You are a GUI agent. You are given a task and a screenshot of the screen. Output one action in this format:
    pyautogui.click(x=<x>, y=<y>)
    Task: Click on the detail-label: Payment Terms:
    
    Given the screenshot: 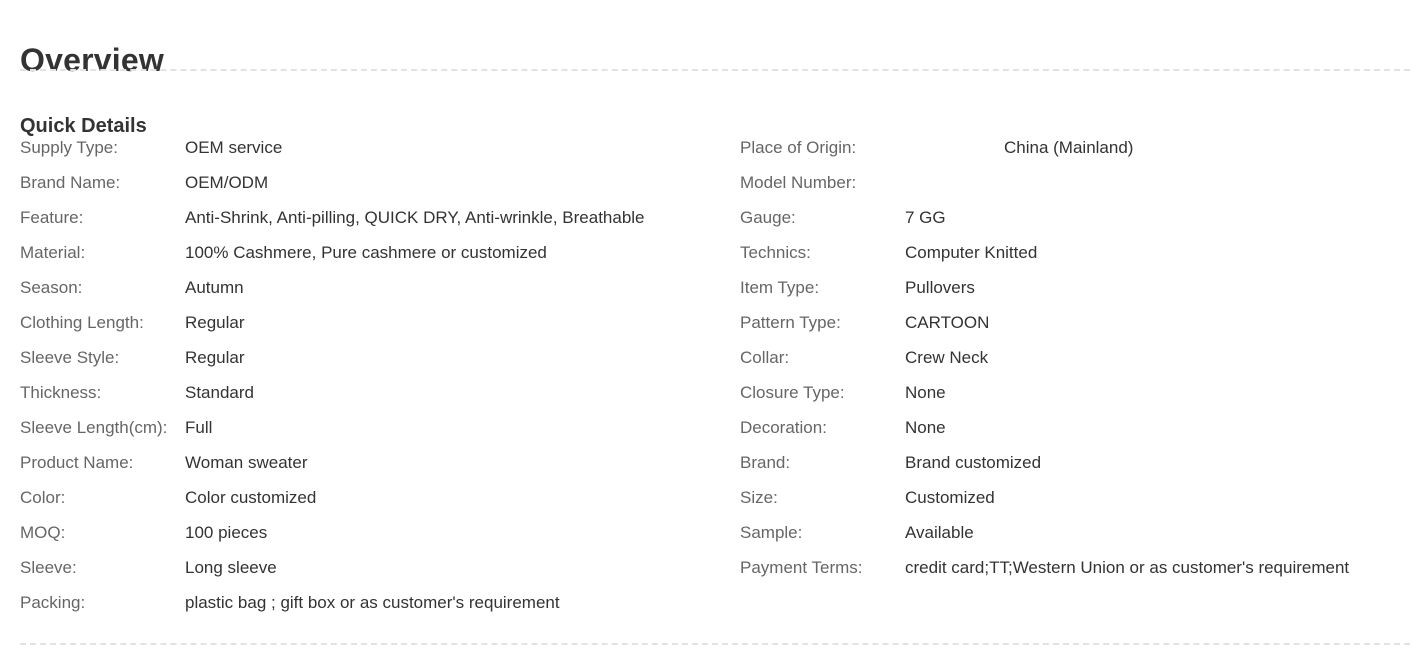 What is the action you would take?
    pyautogui.click(x=801, y=567)
    